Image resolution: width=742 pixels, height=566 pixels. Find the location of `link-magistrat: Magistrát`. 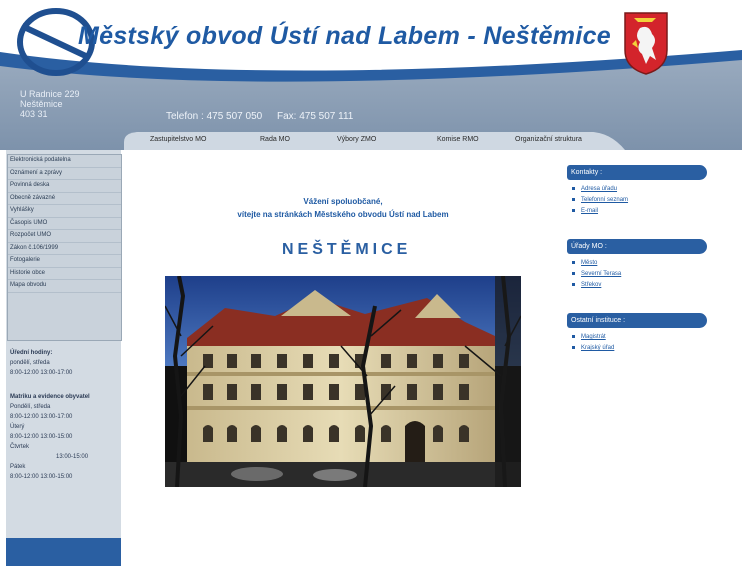

link-magistrat: Magistrát is located at coordinates (593, 337).